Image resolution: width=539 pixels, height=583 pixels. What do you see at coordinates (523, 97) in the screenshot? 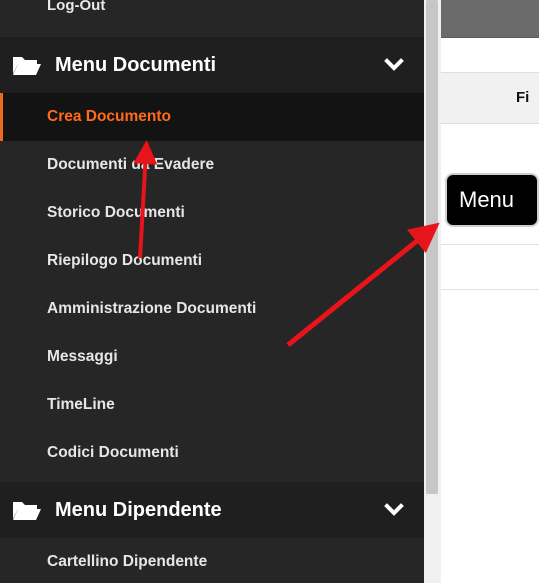
I see `table-header-cell: Fi` at bounding box center [523, 97].